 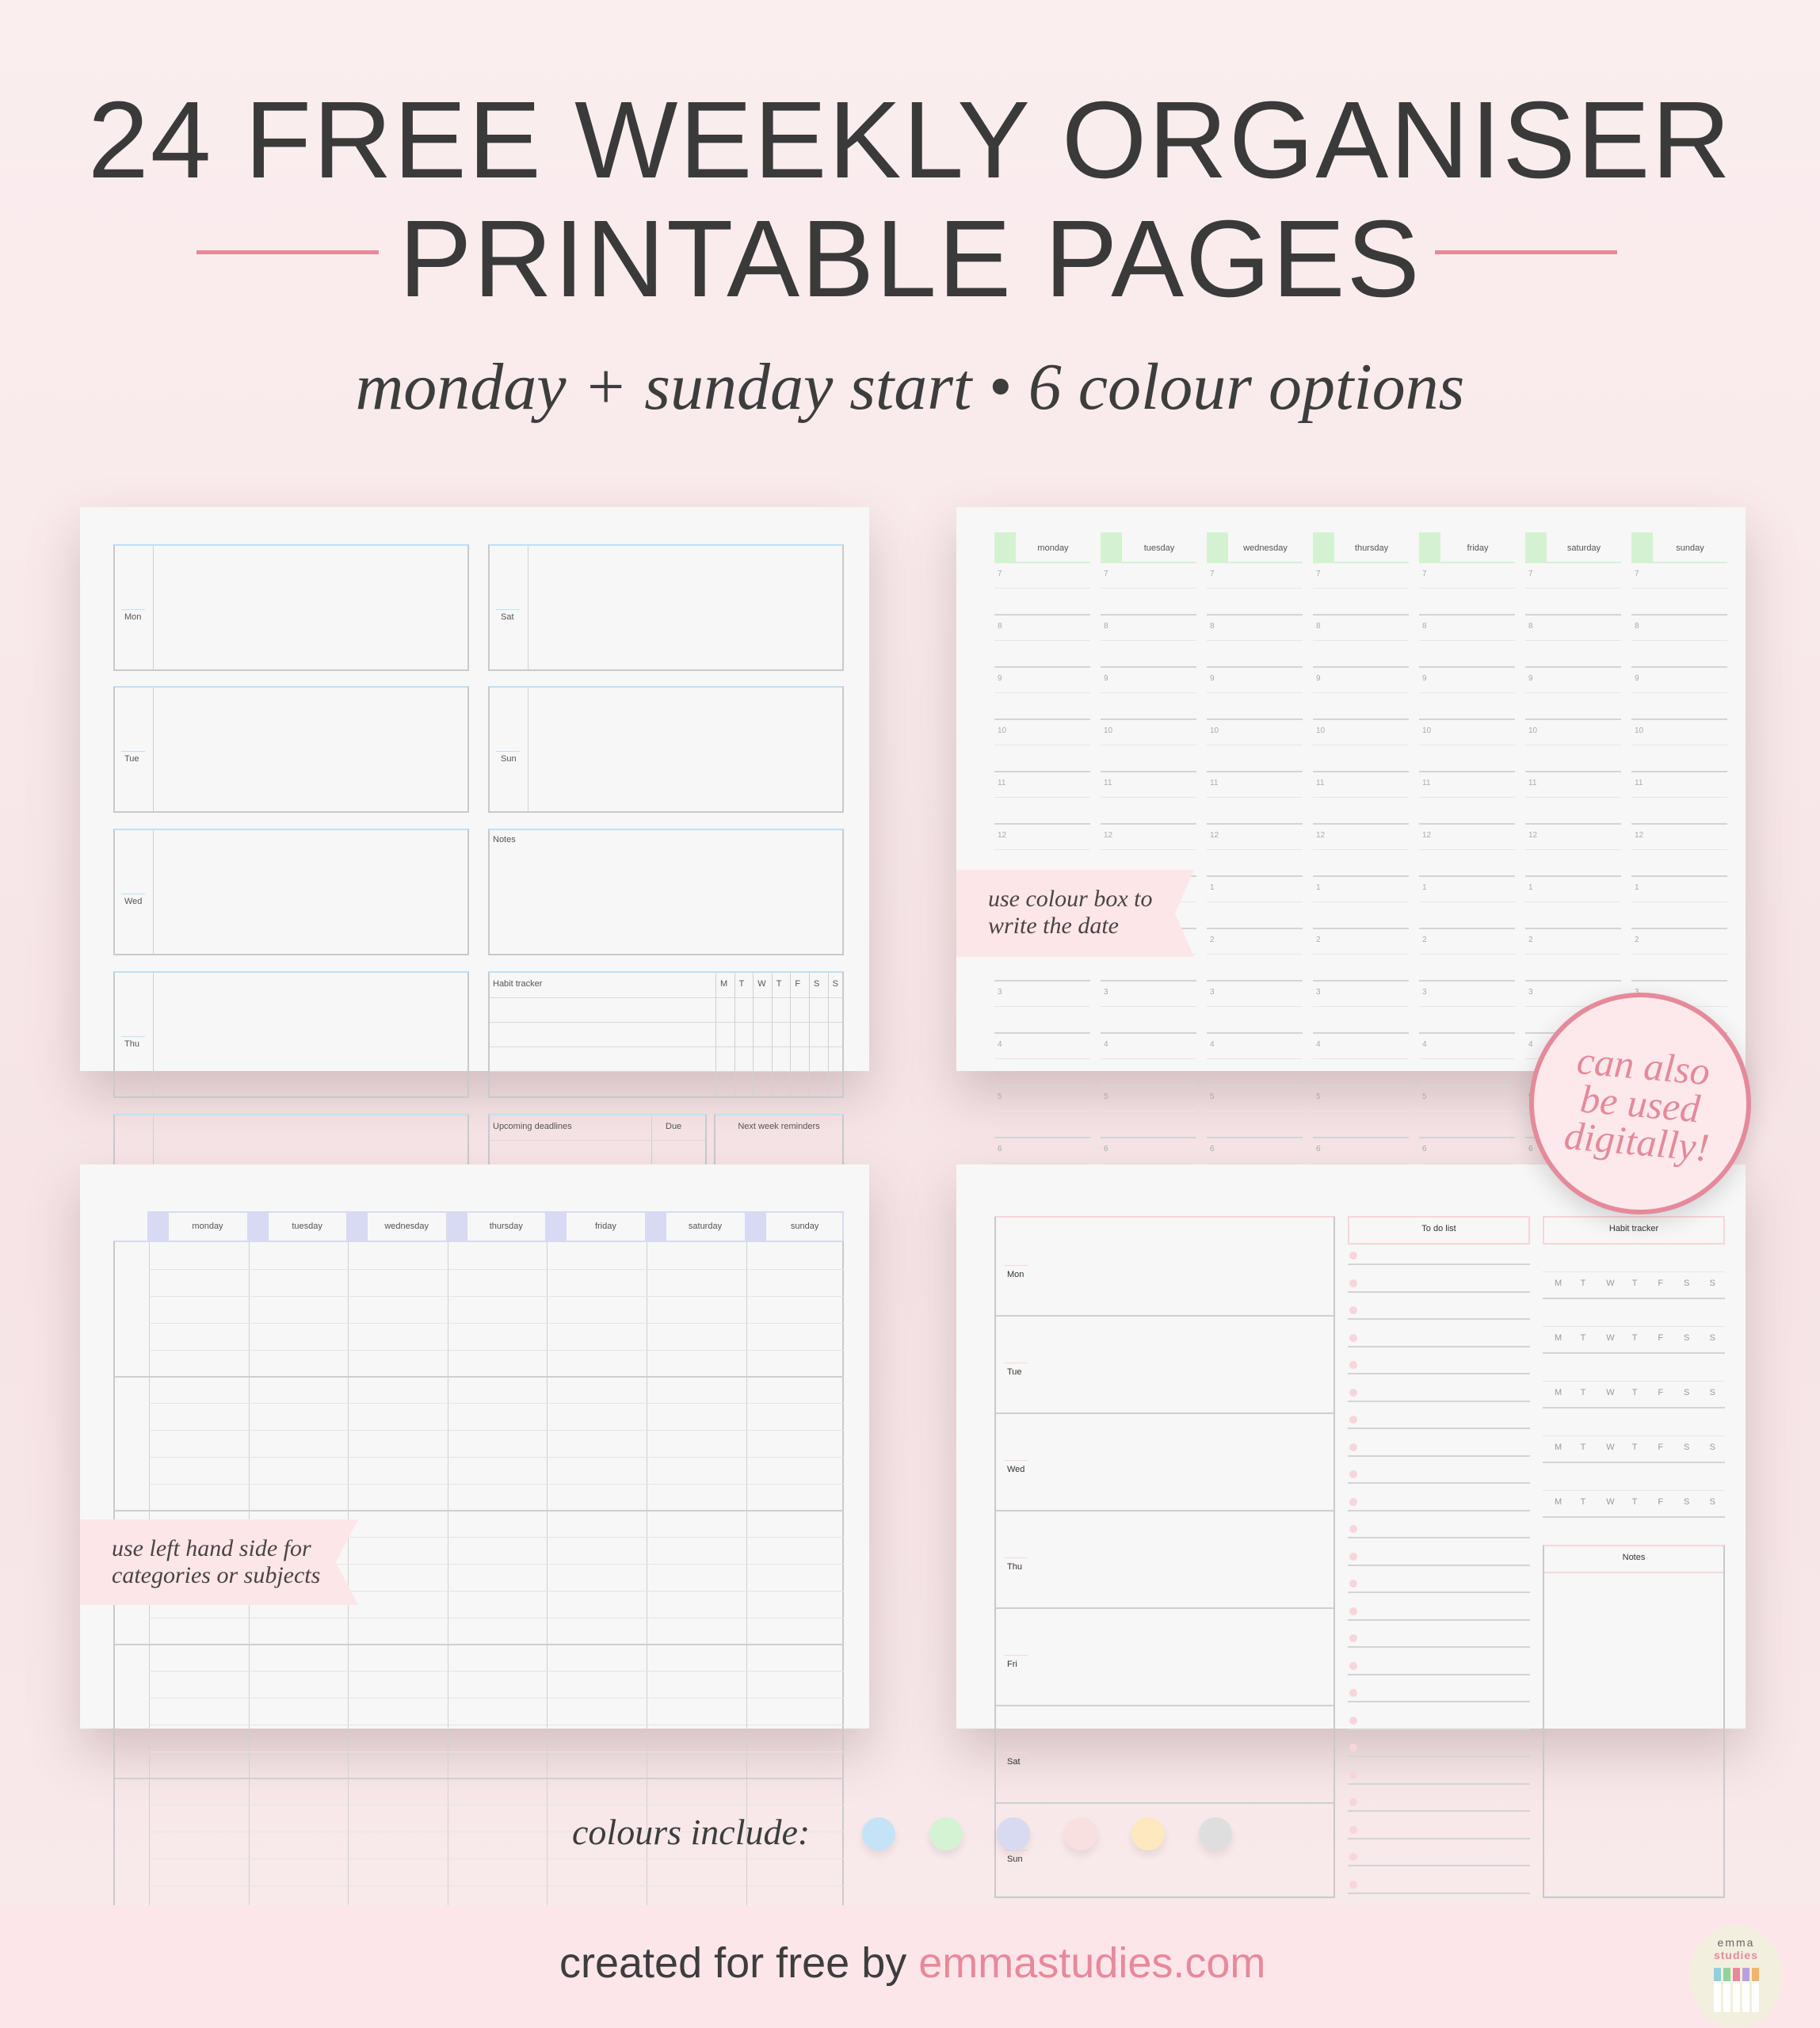 I want to click on day-header: tuesday, so click(x=1159, y=548).